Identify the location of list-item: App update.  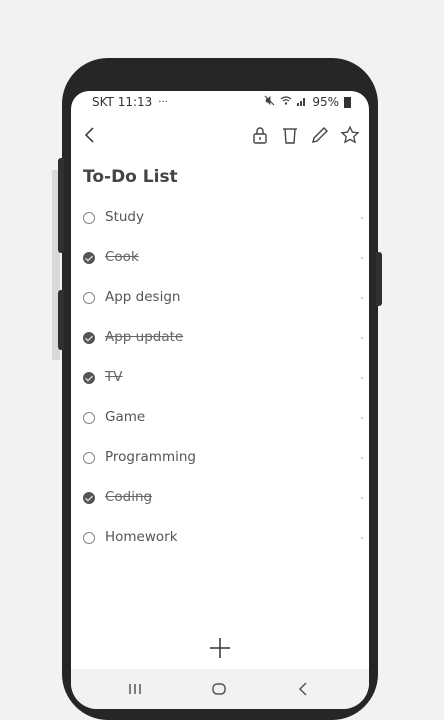
(220, 339).